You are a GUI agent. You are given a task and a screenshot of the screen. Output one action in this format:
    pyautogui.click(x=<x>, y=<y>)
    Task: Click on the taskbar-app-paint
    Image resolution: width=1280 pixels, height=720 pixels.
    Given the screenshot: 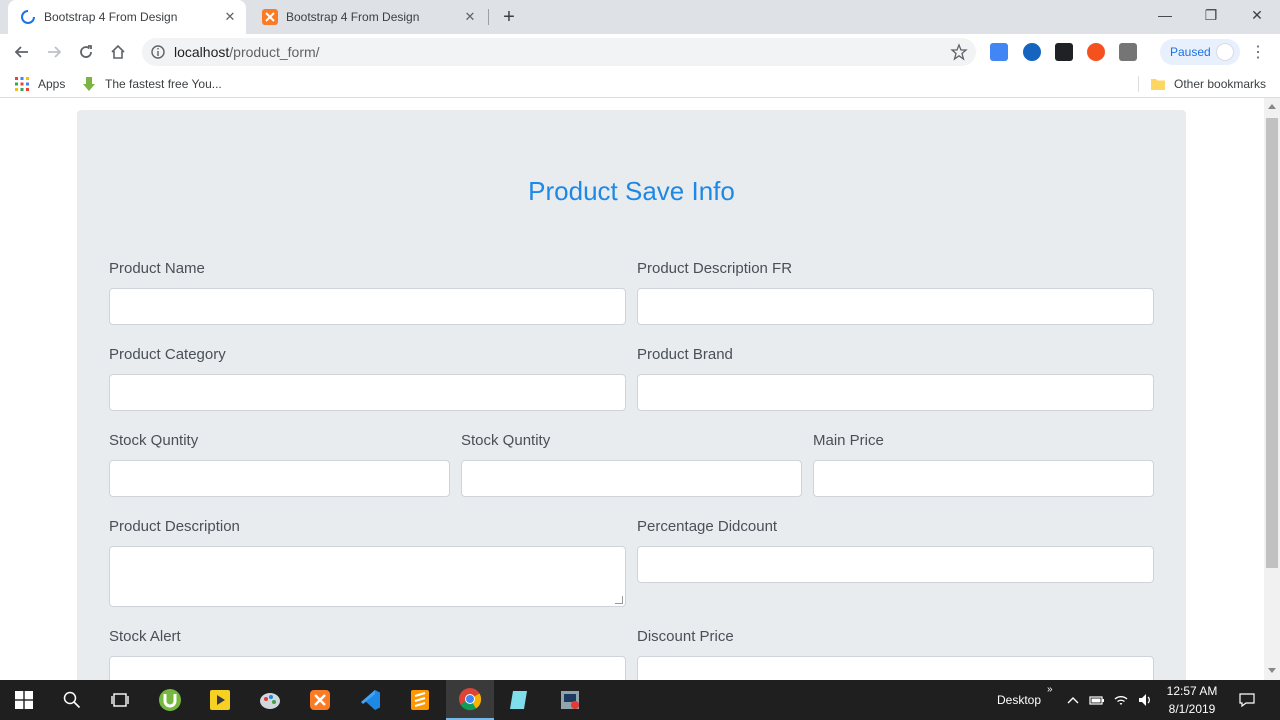 What is the action you would take?
    pyautogui.click(x=270, y=700)
    